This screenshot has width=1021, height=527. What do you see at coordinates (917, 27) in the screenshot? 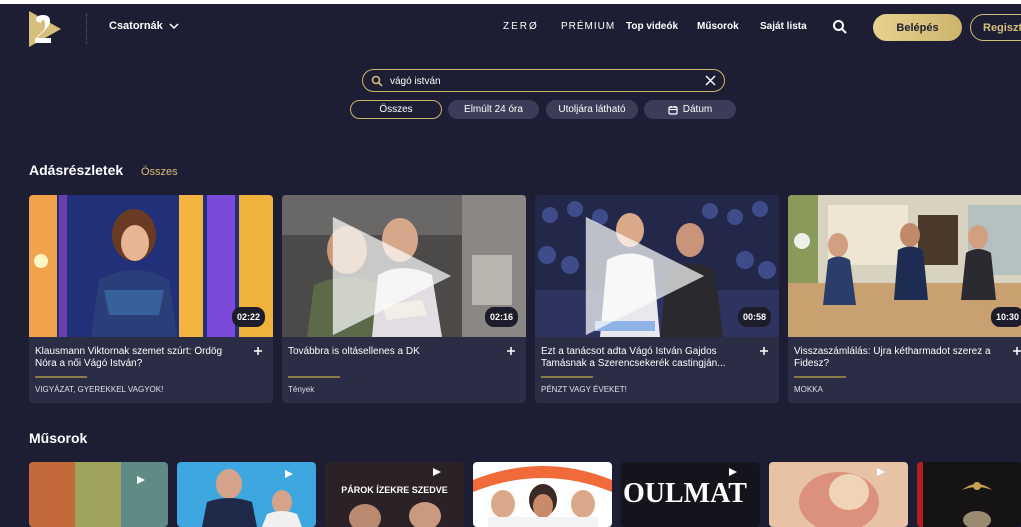
I see `login-button: Belépés` at bounding box center [917, 27].